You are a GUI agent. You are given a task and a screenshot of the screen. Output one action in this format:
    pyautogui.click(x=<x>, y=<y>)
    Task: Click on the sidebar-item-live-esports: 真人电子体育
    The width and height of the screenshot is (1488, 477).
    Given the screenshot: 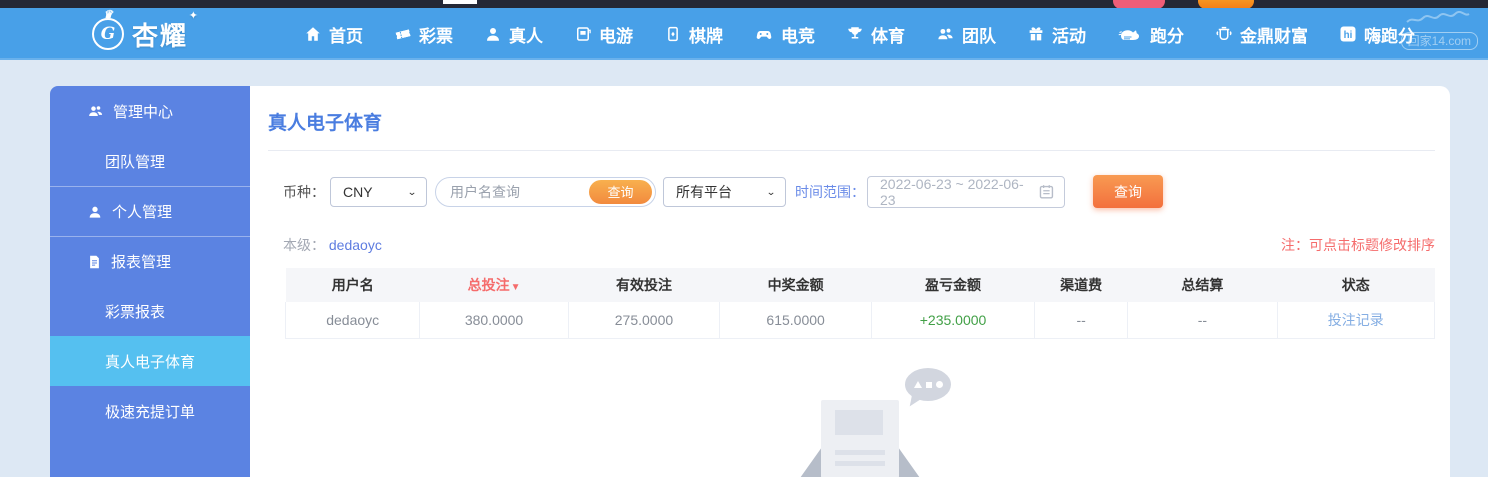 What is the action you would take?
    pyautogui.click(x=150, y=361)
    